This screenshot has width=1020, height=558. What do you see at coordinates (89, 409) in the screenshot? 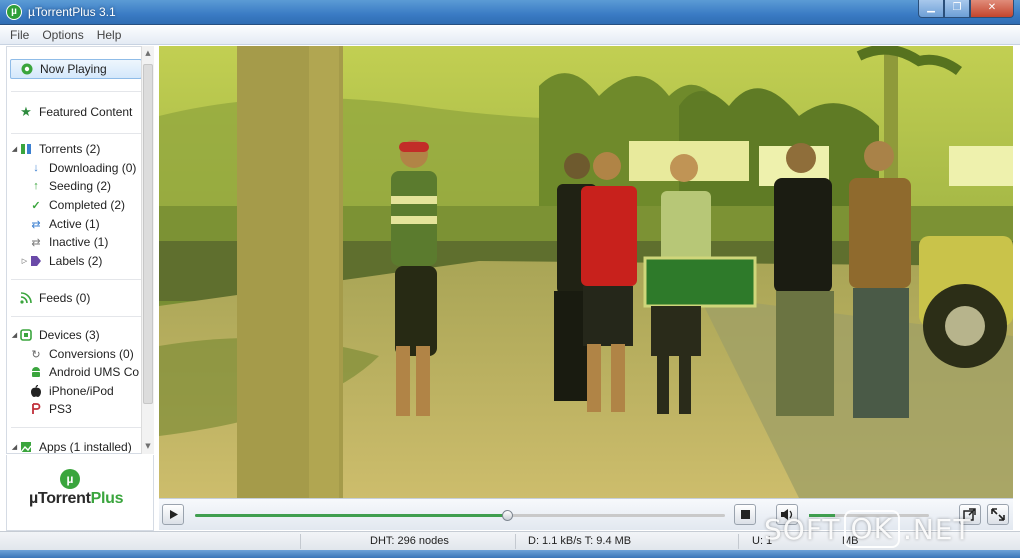
I see `sidebar-item-ps3: PS3` at bounding box center [89, 409].